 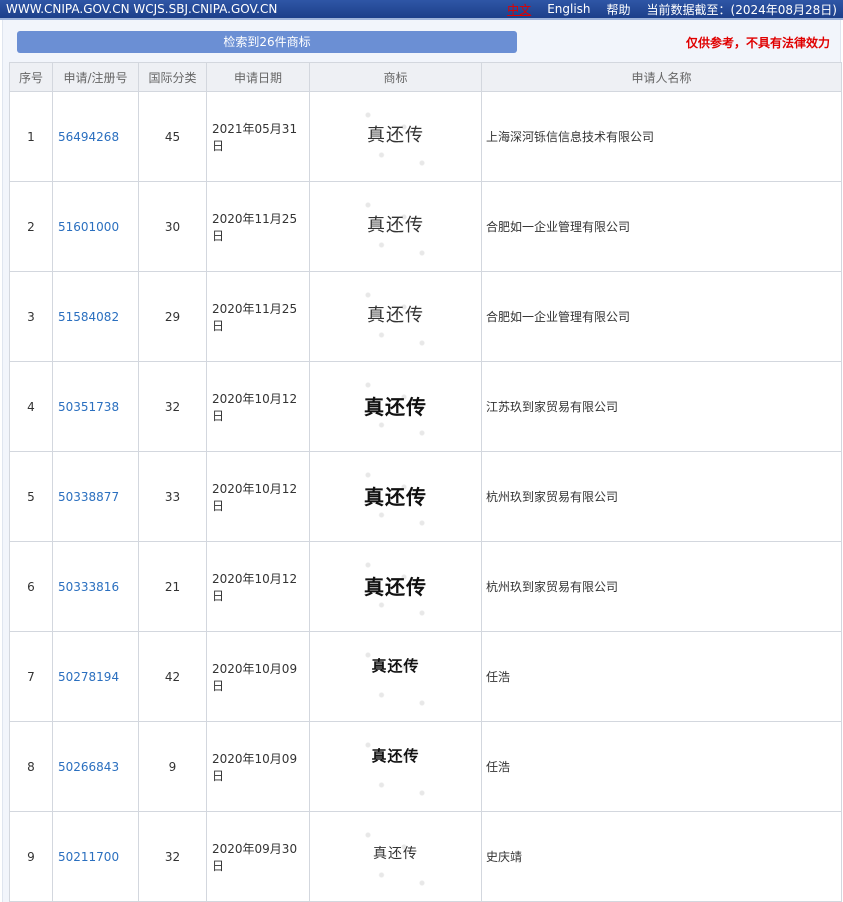 I want to click on row-applicant: 上海深河铄信信息技术有限公司, so click(x=661, y=136).